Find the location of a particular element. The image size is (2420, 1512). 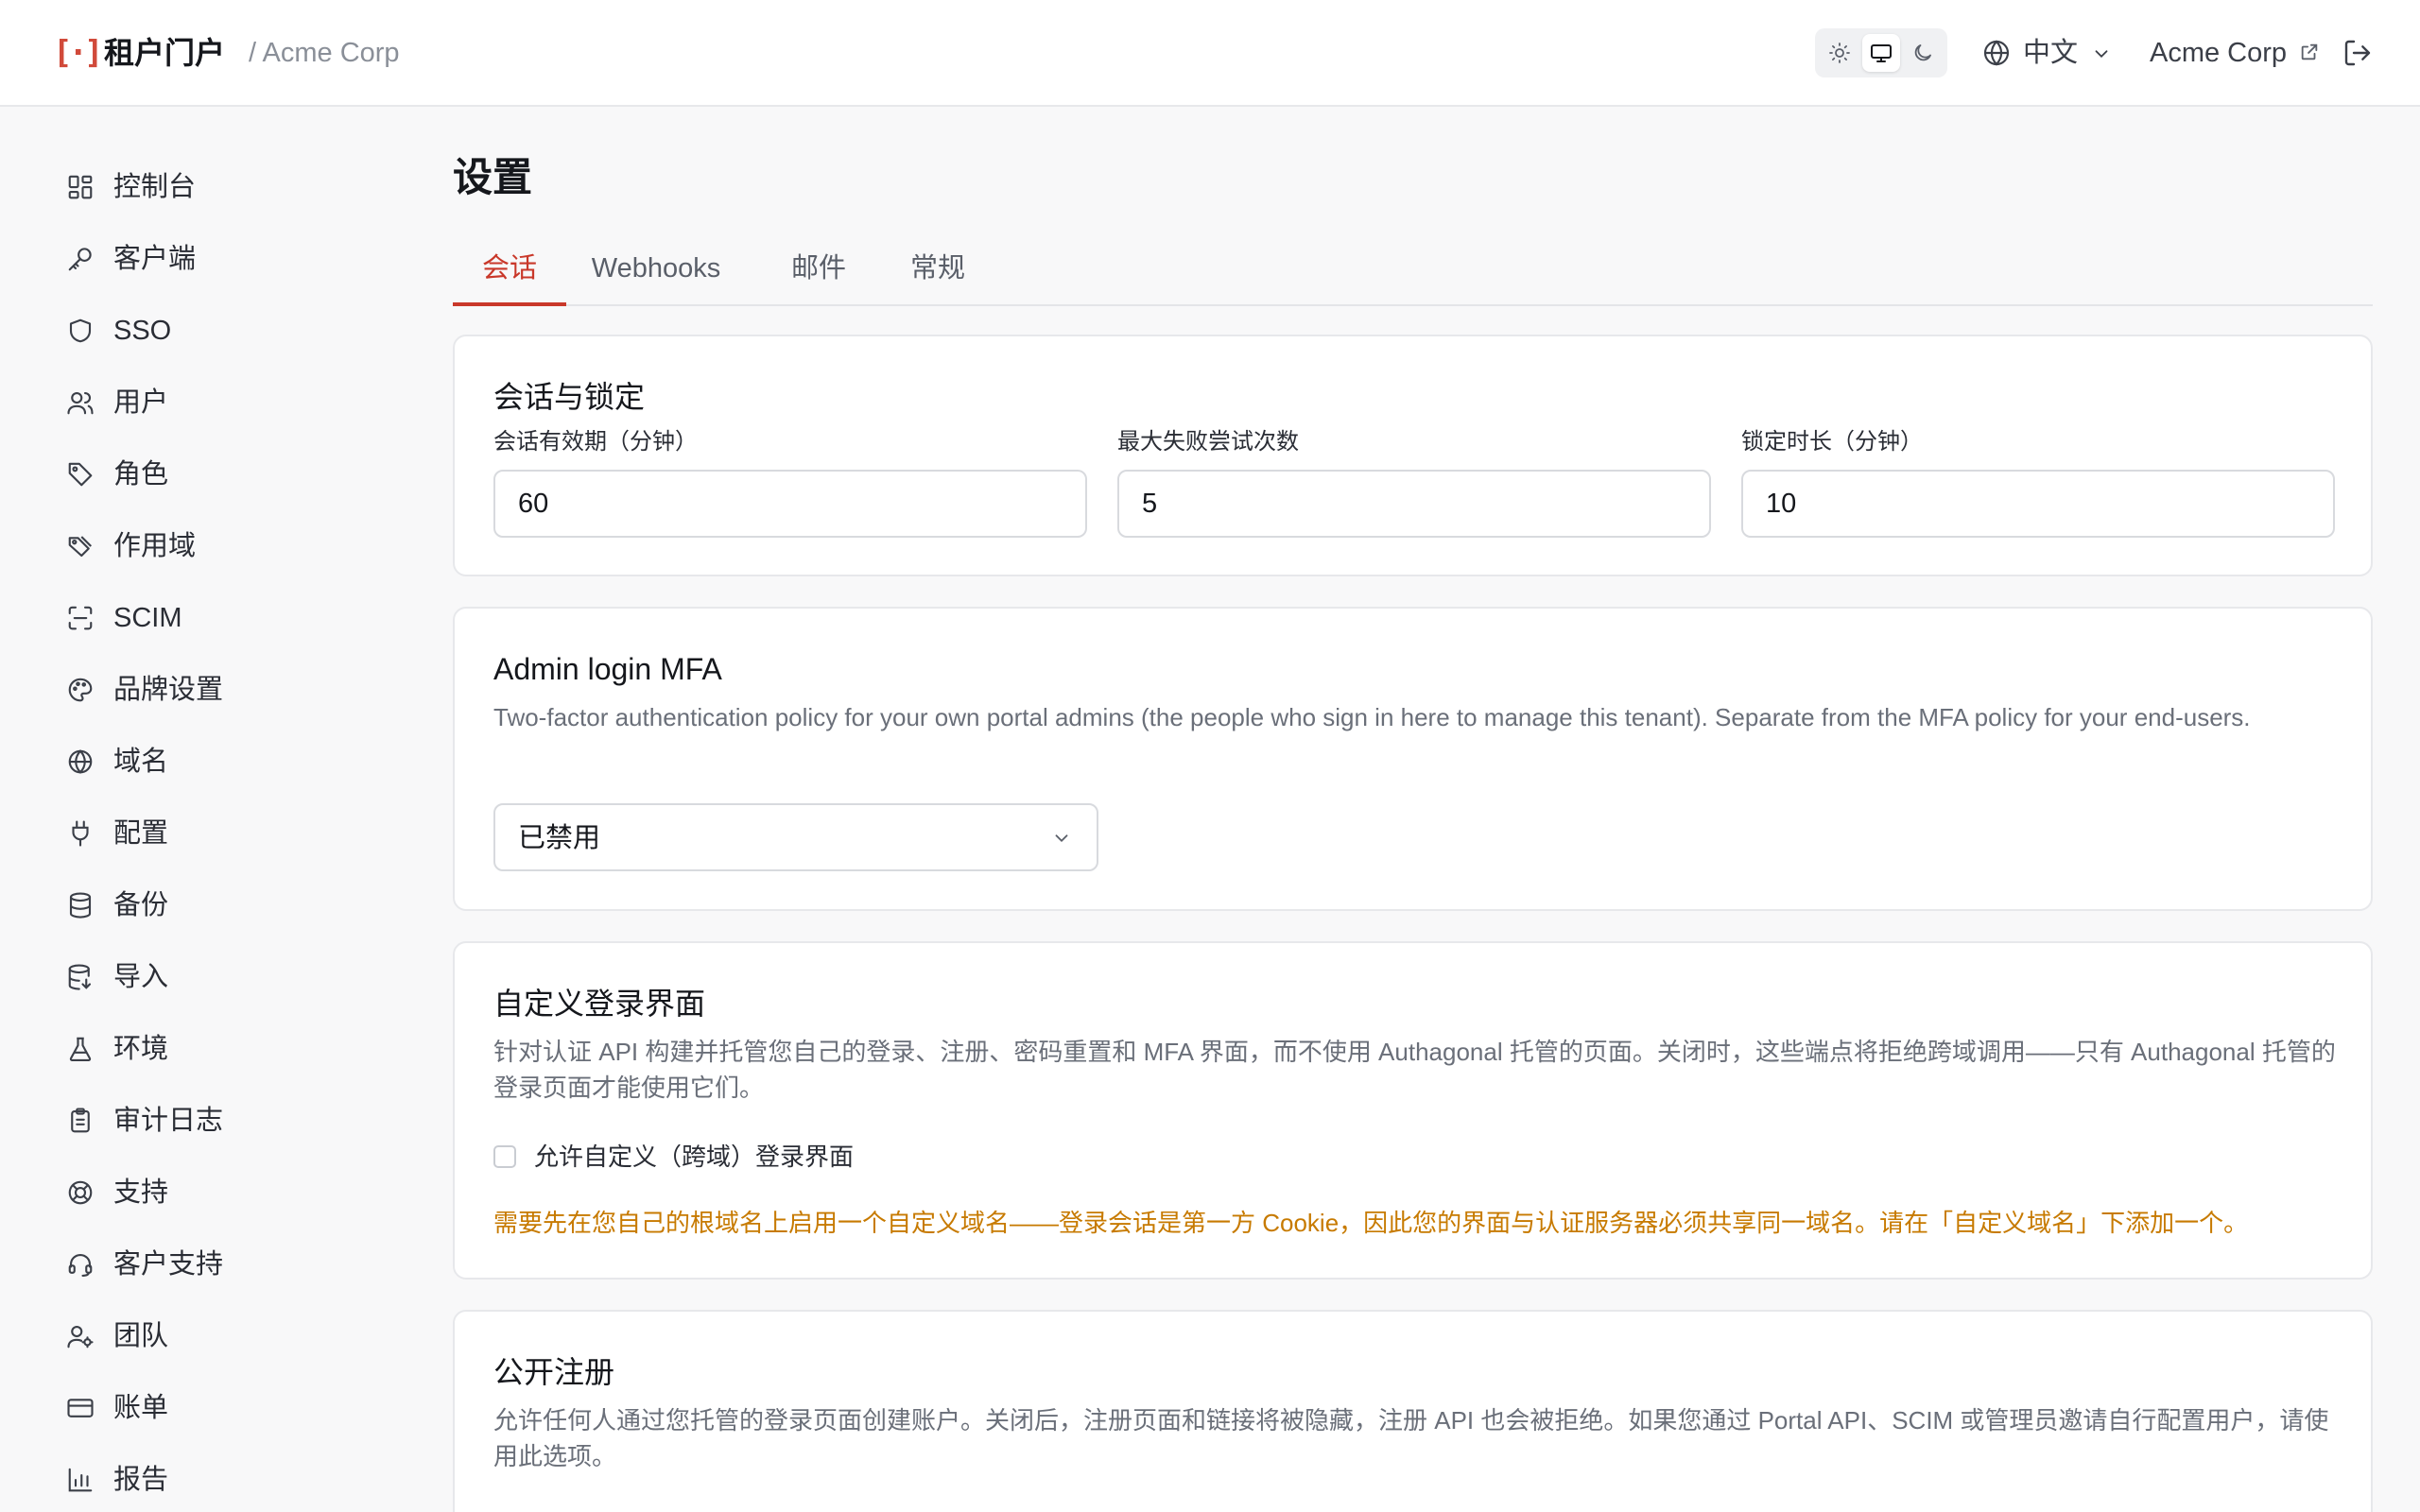

tab-email: 邮件 is located at coordinates (819, 272).